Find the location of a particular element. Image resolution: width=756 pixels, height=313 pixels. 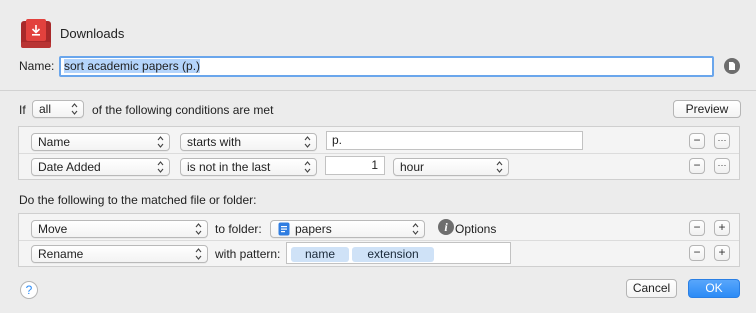

document-icon is located at coordinates (732, 66).